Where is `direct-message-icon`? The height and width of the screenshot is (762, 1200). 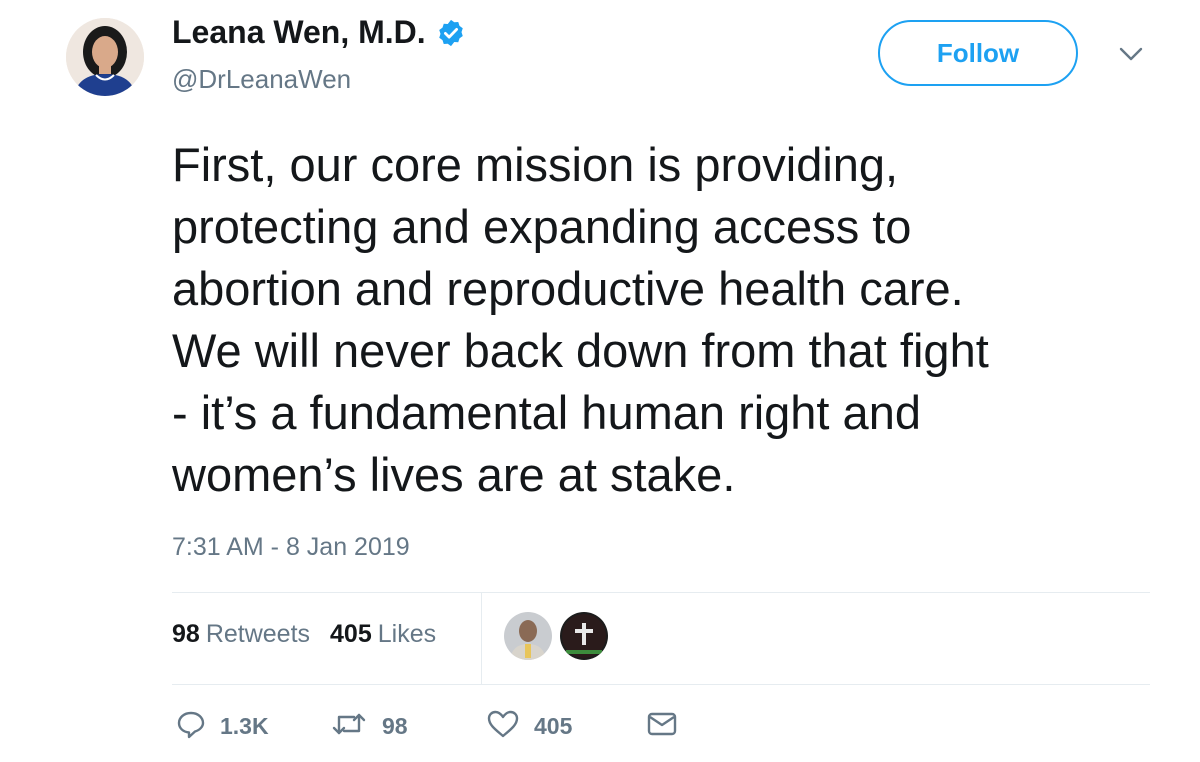 direct-message-icon is located at coordinates (662, 726).